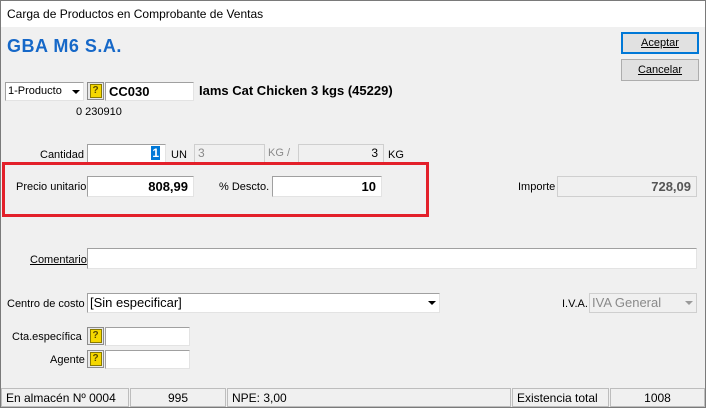  What do you see at coordinates (147, 336) in the screenshot?
I see `account-input` at bounding box center [147, 336].